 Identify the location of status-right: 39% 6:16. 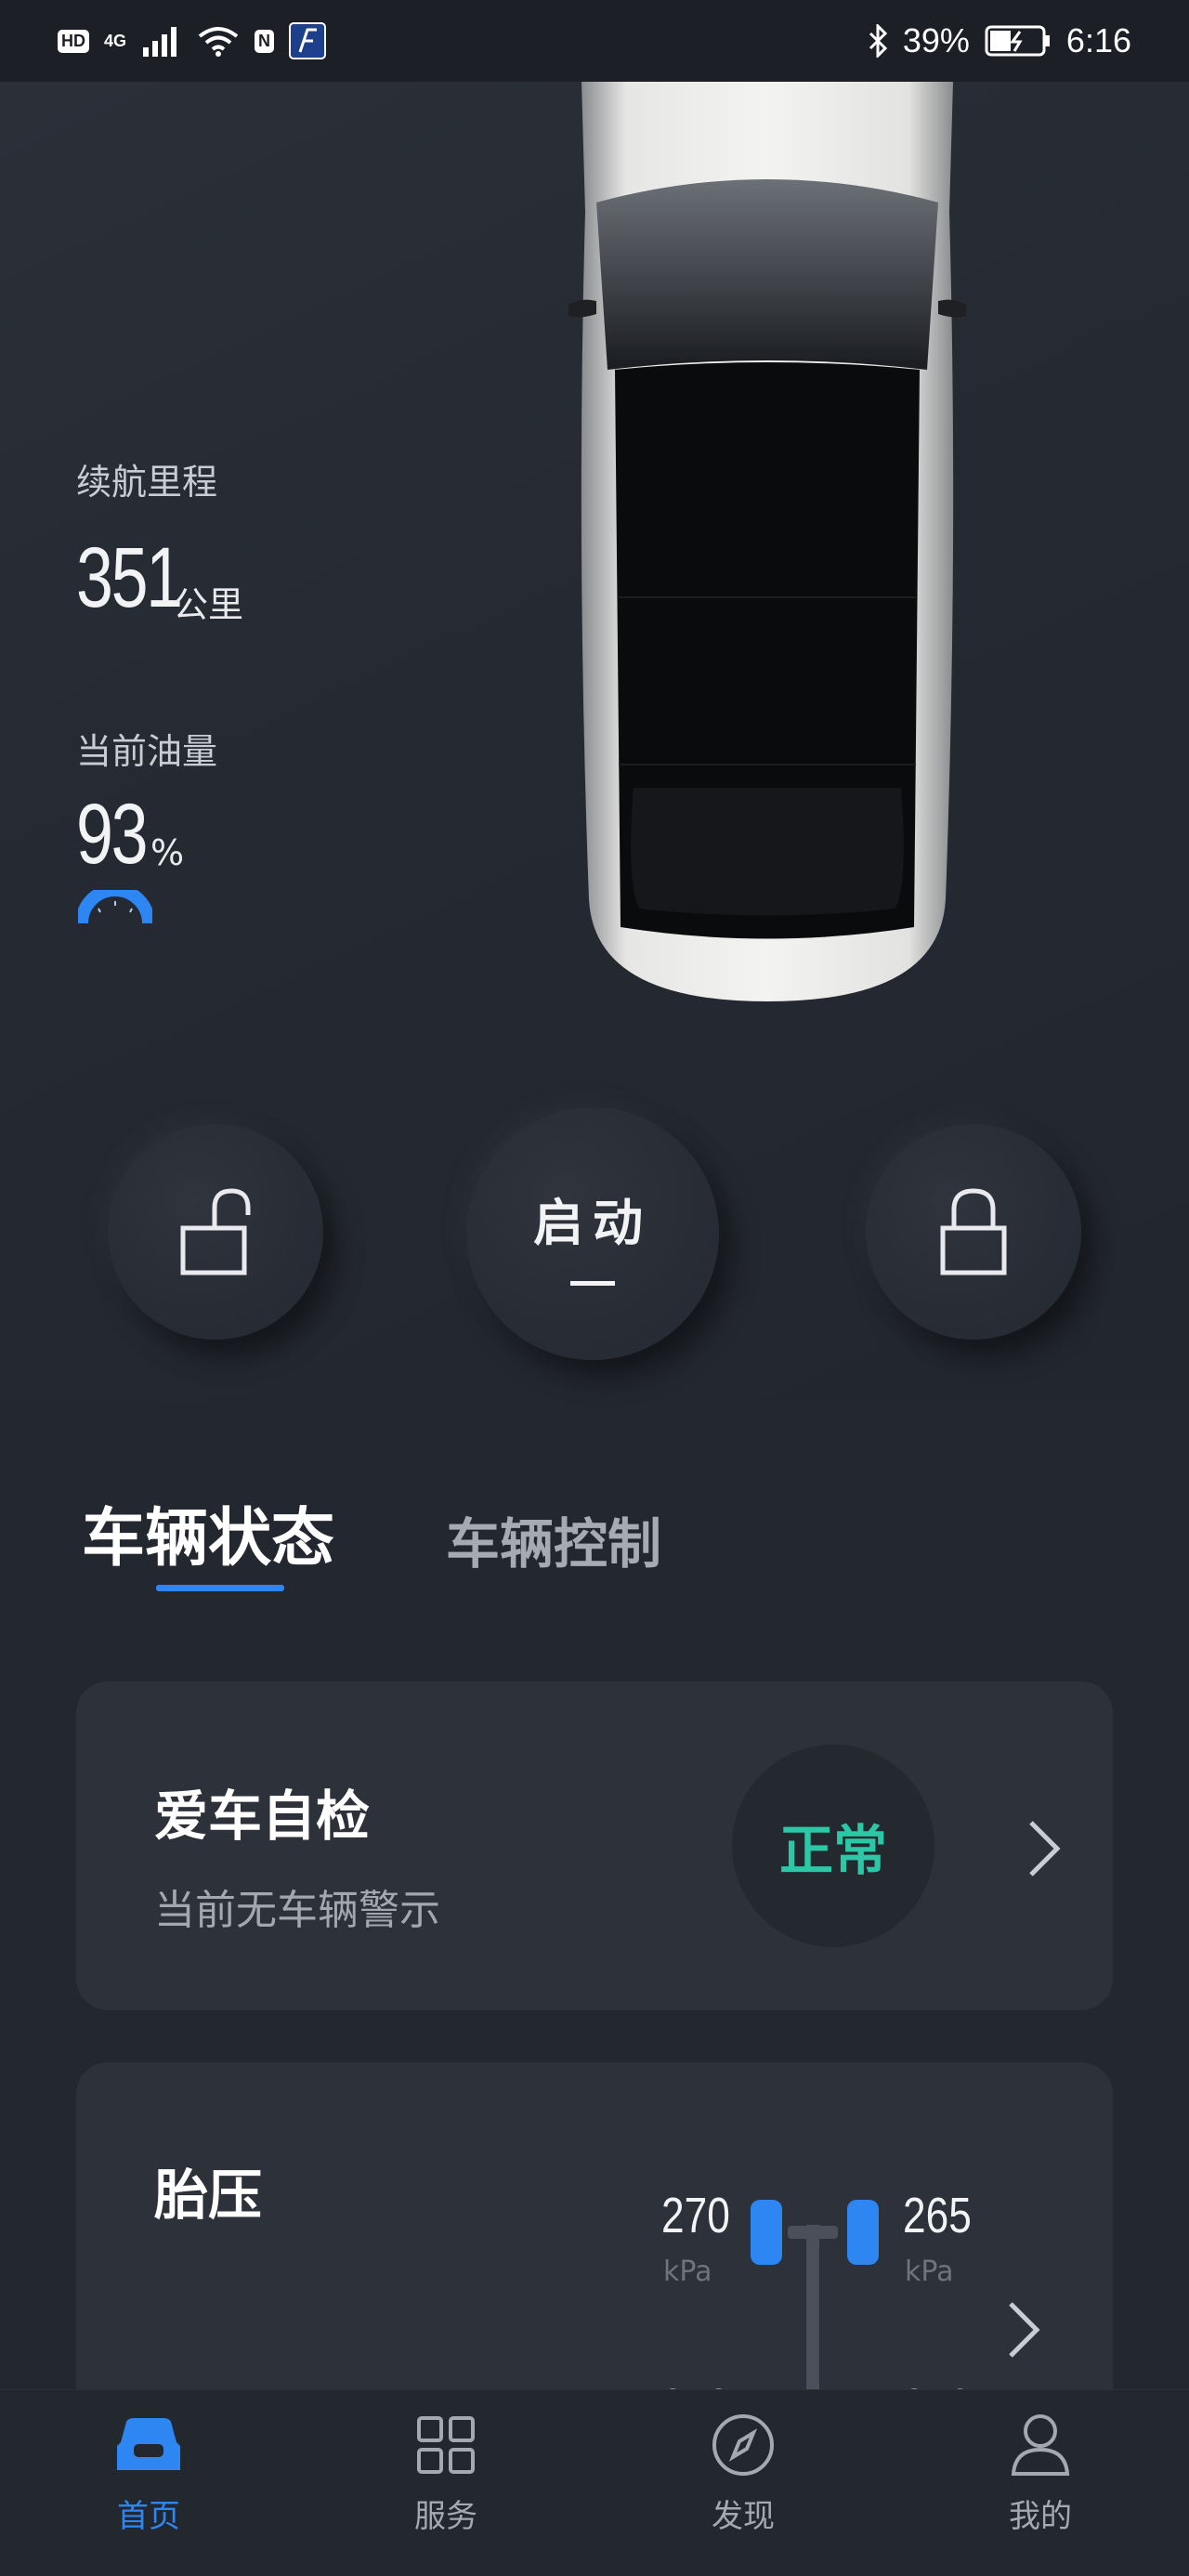
(1000, 40).